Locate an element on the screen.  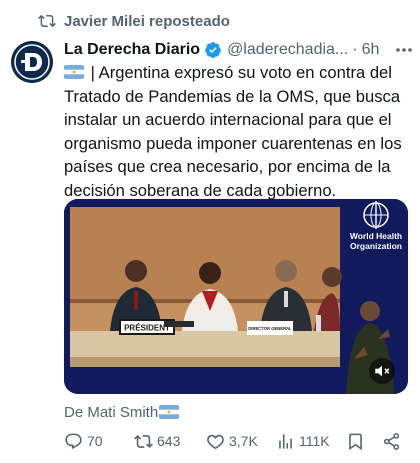
avatar is located at coordinates (32, 62).